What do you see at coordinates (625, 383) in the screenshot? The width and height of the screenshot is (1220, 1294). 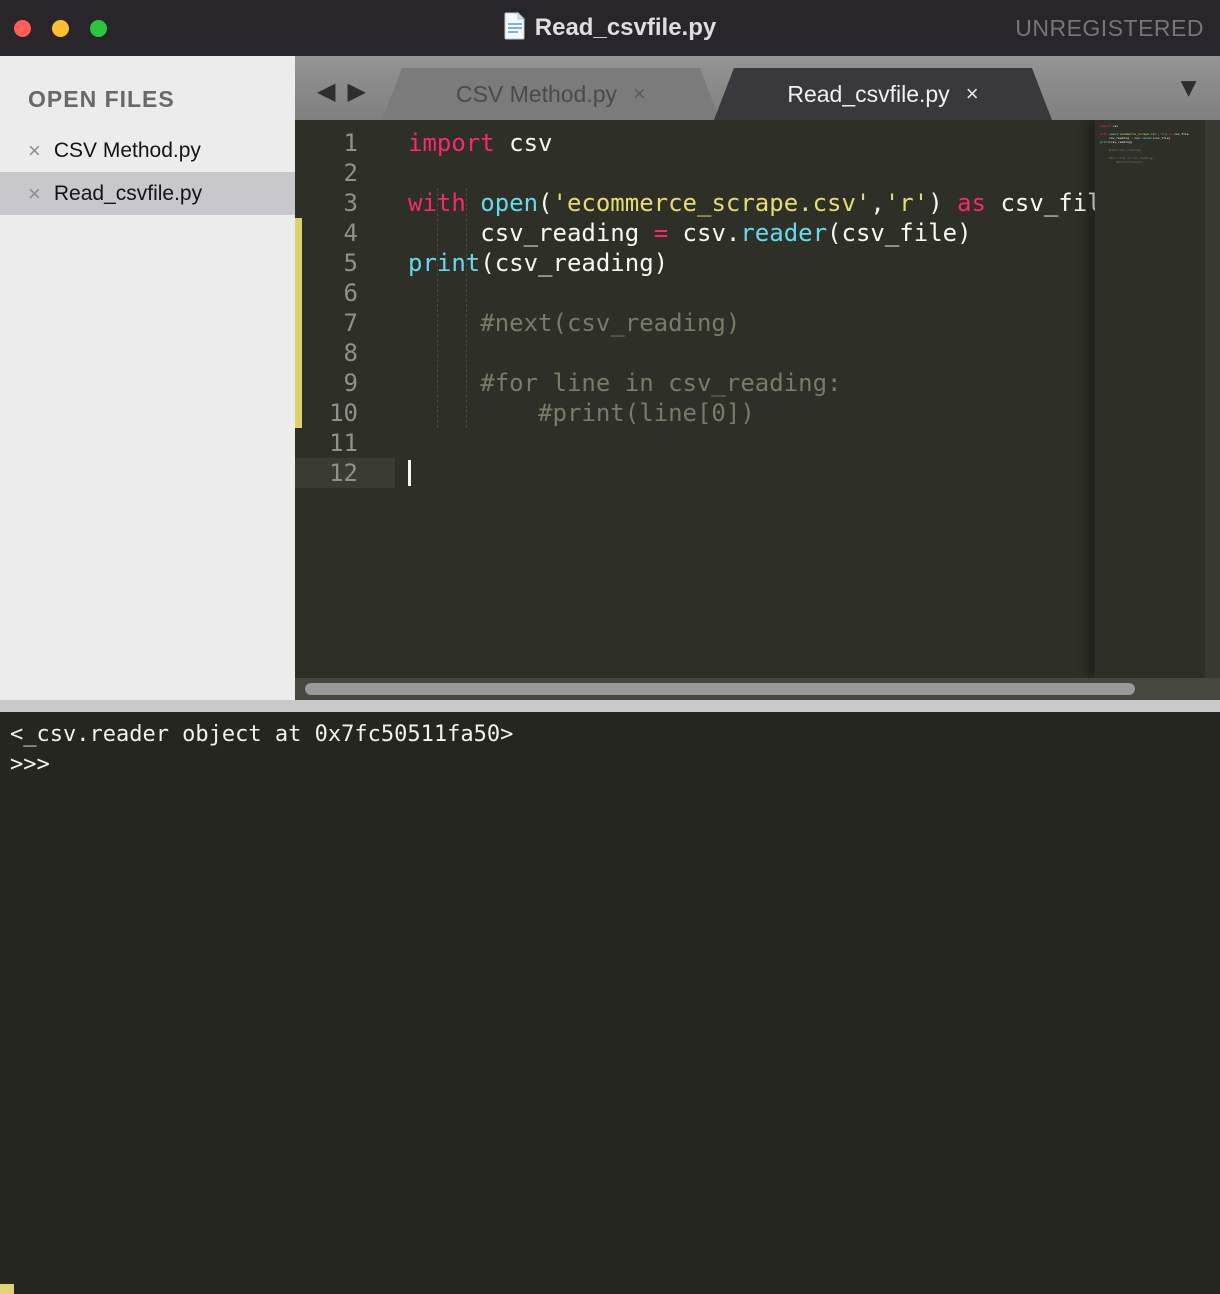 I see `code-text: #for line in csv_reading:` at bounding box center [625, 383].